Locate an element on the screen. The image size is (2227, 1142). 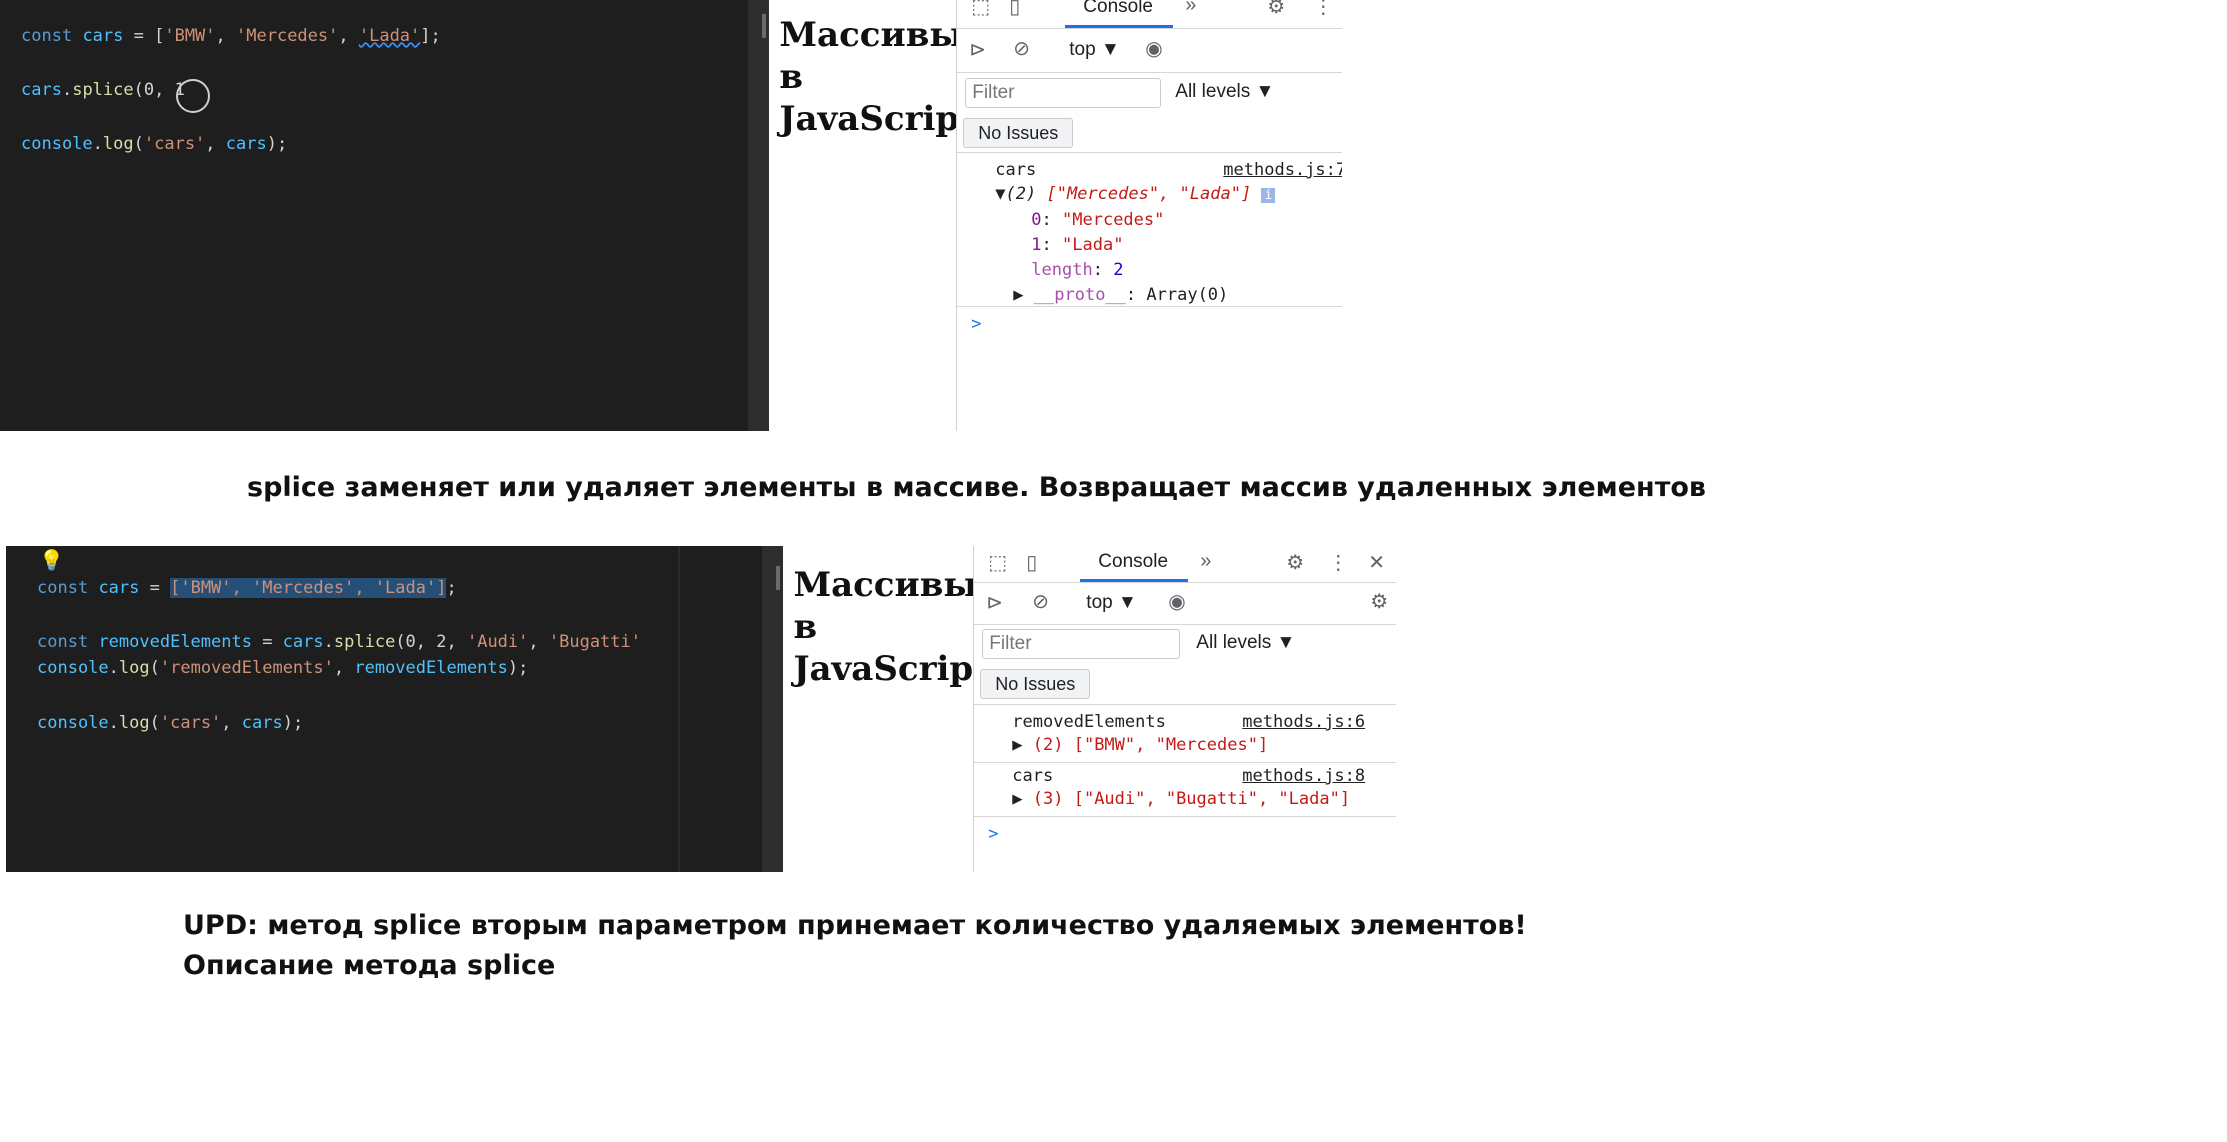
info-icon: i is located at coordinates (1268, 195).